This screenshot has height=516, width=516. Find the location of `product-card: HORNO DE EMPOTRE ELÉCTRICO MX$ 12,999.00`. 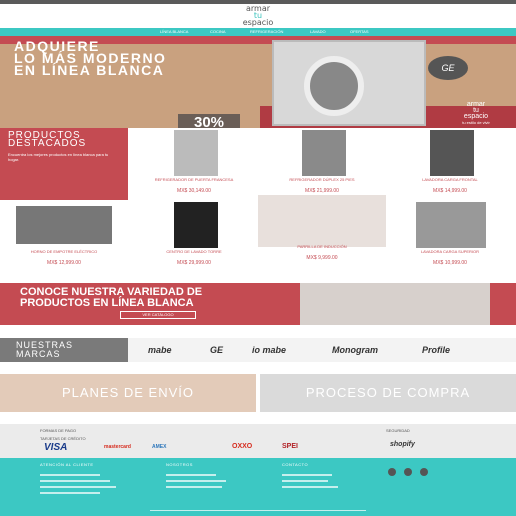

product-card: HORNO DE EMPOTRE ELÉCTRICO MX$ 12,999.00 is located at coordinates (64, 236).